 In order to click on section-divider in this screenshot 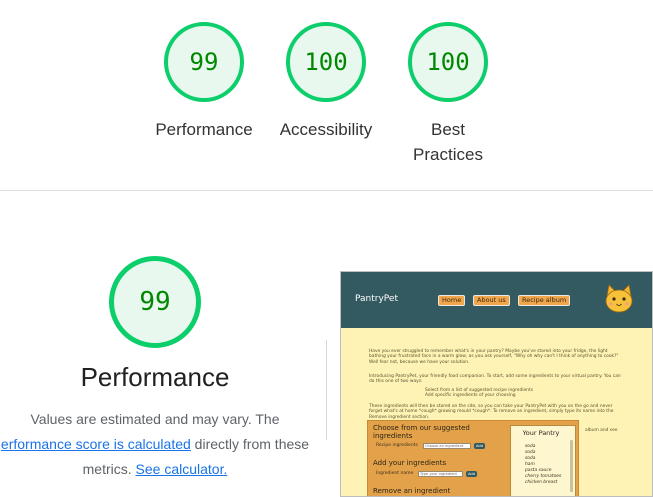, I will do `click(326, 190)`.